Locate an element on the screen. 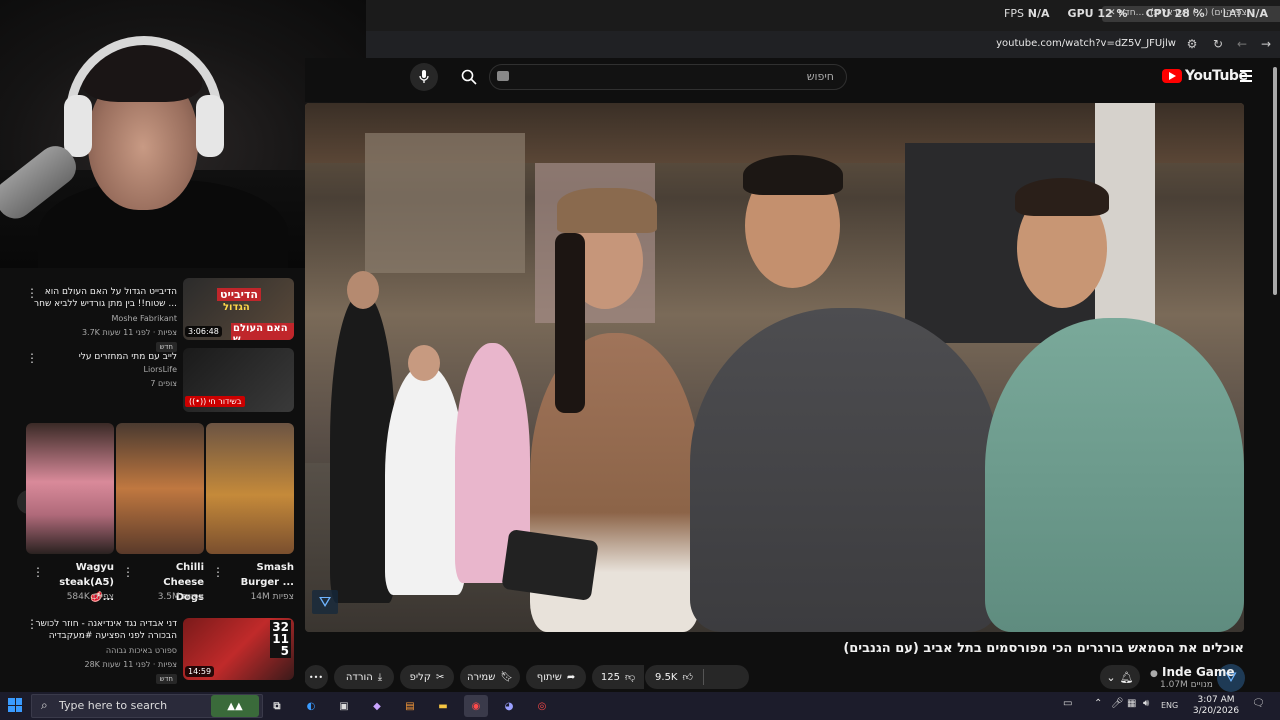 The image size is (1280, 720). task-view-icon: ⧉ is located at coordinates (277, 706).